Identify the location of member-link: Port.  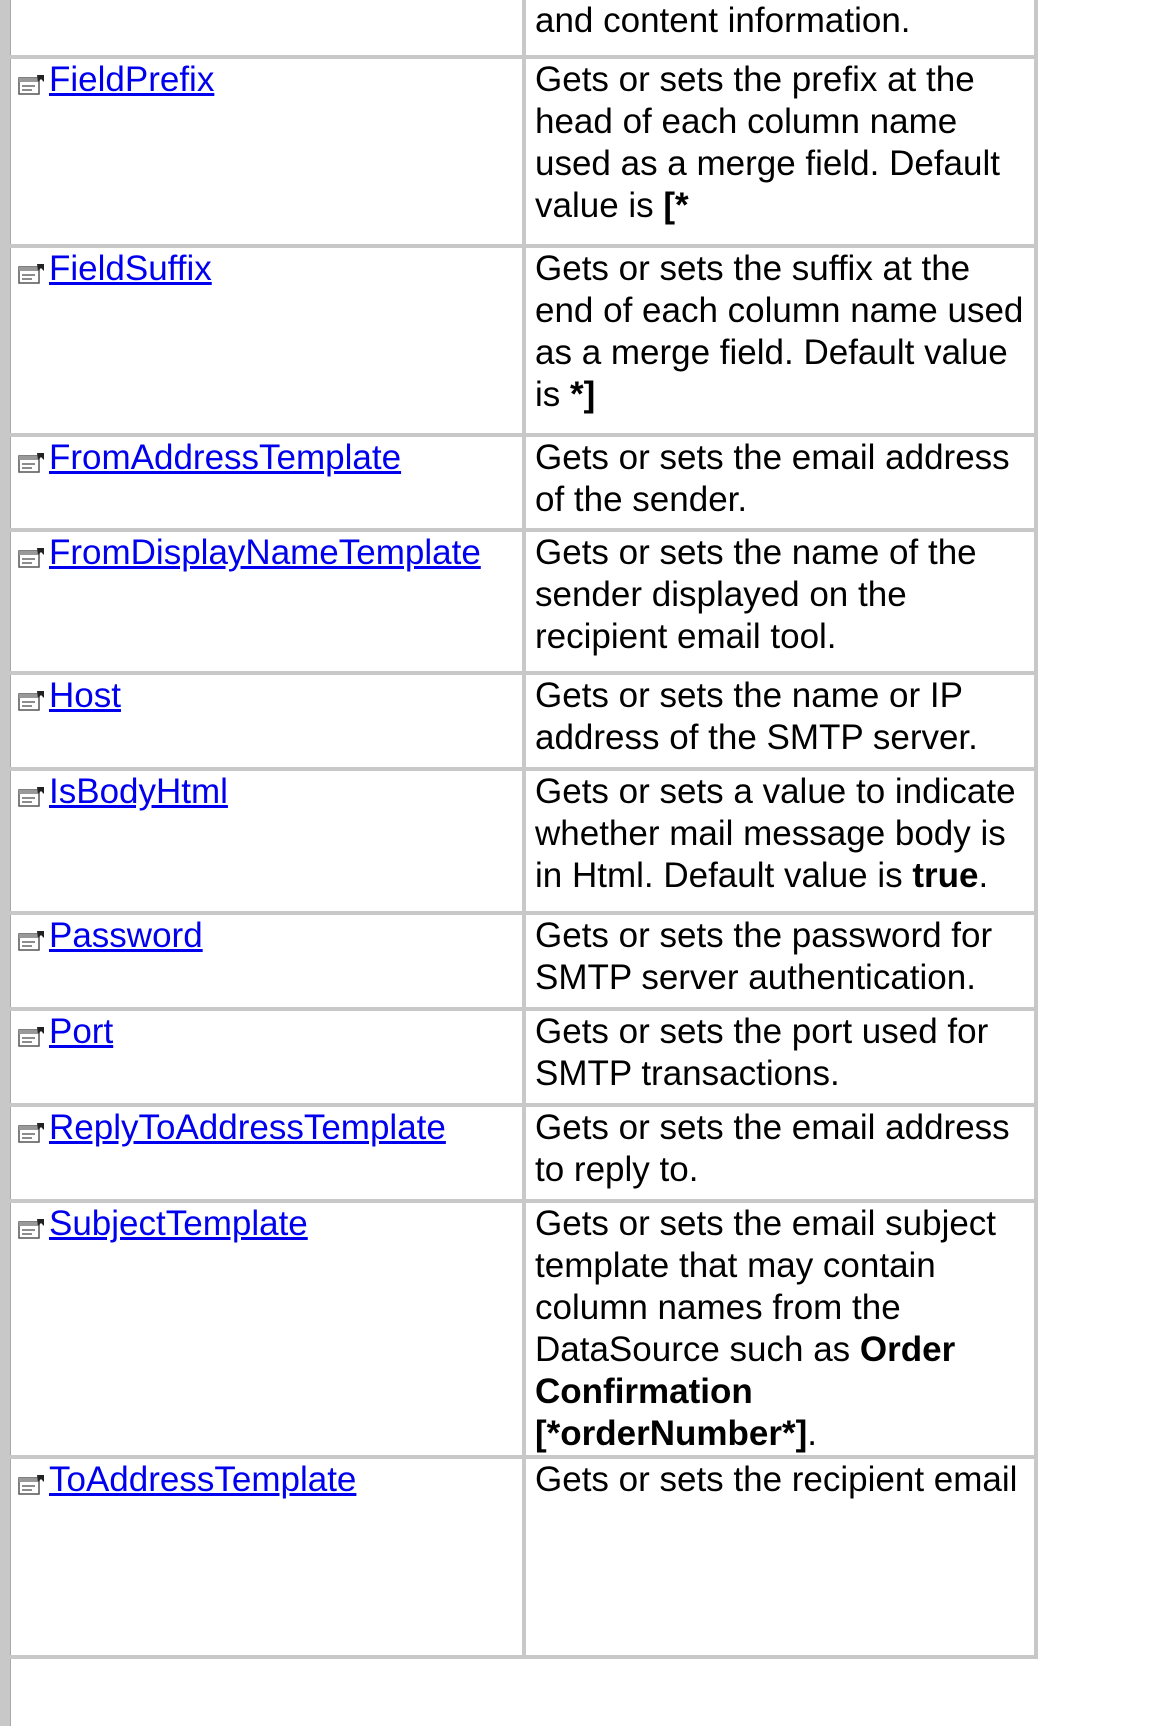
(81, 1031).